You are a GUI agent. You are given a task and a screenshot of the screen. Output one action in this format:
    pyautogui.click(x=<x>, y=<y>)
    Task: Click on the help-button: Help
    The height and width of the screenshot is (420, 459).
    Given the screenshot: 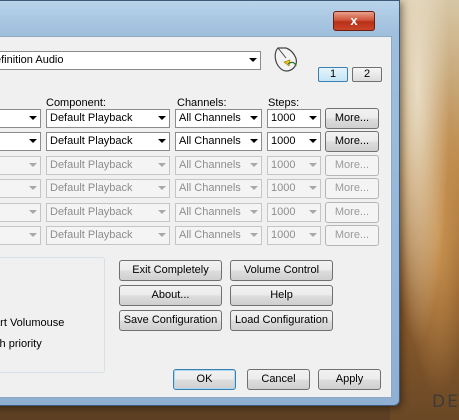 What is the action you would take?
    pyautogui.click(x=281, y=295)
    